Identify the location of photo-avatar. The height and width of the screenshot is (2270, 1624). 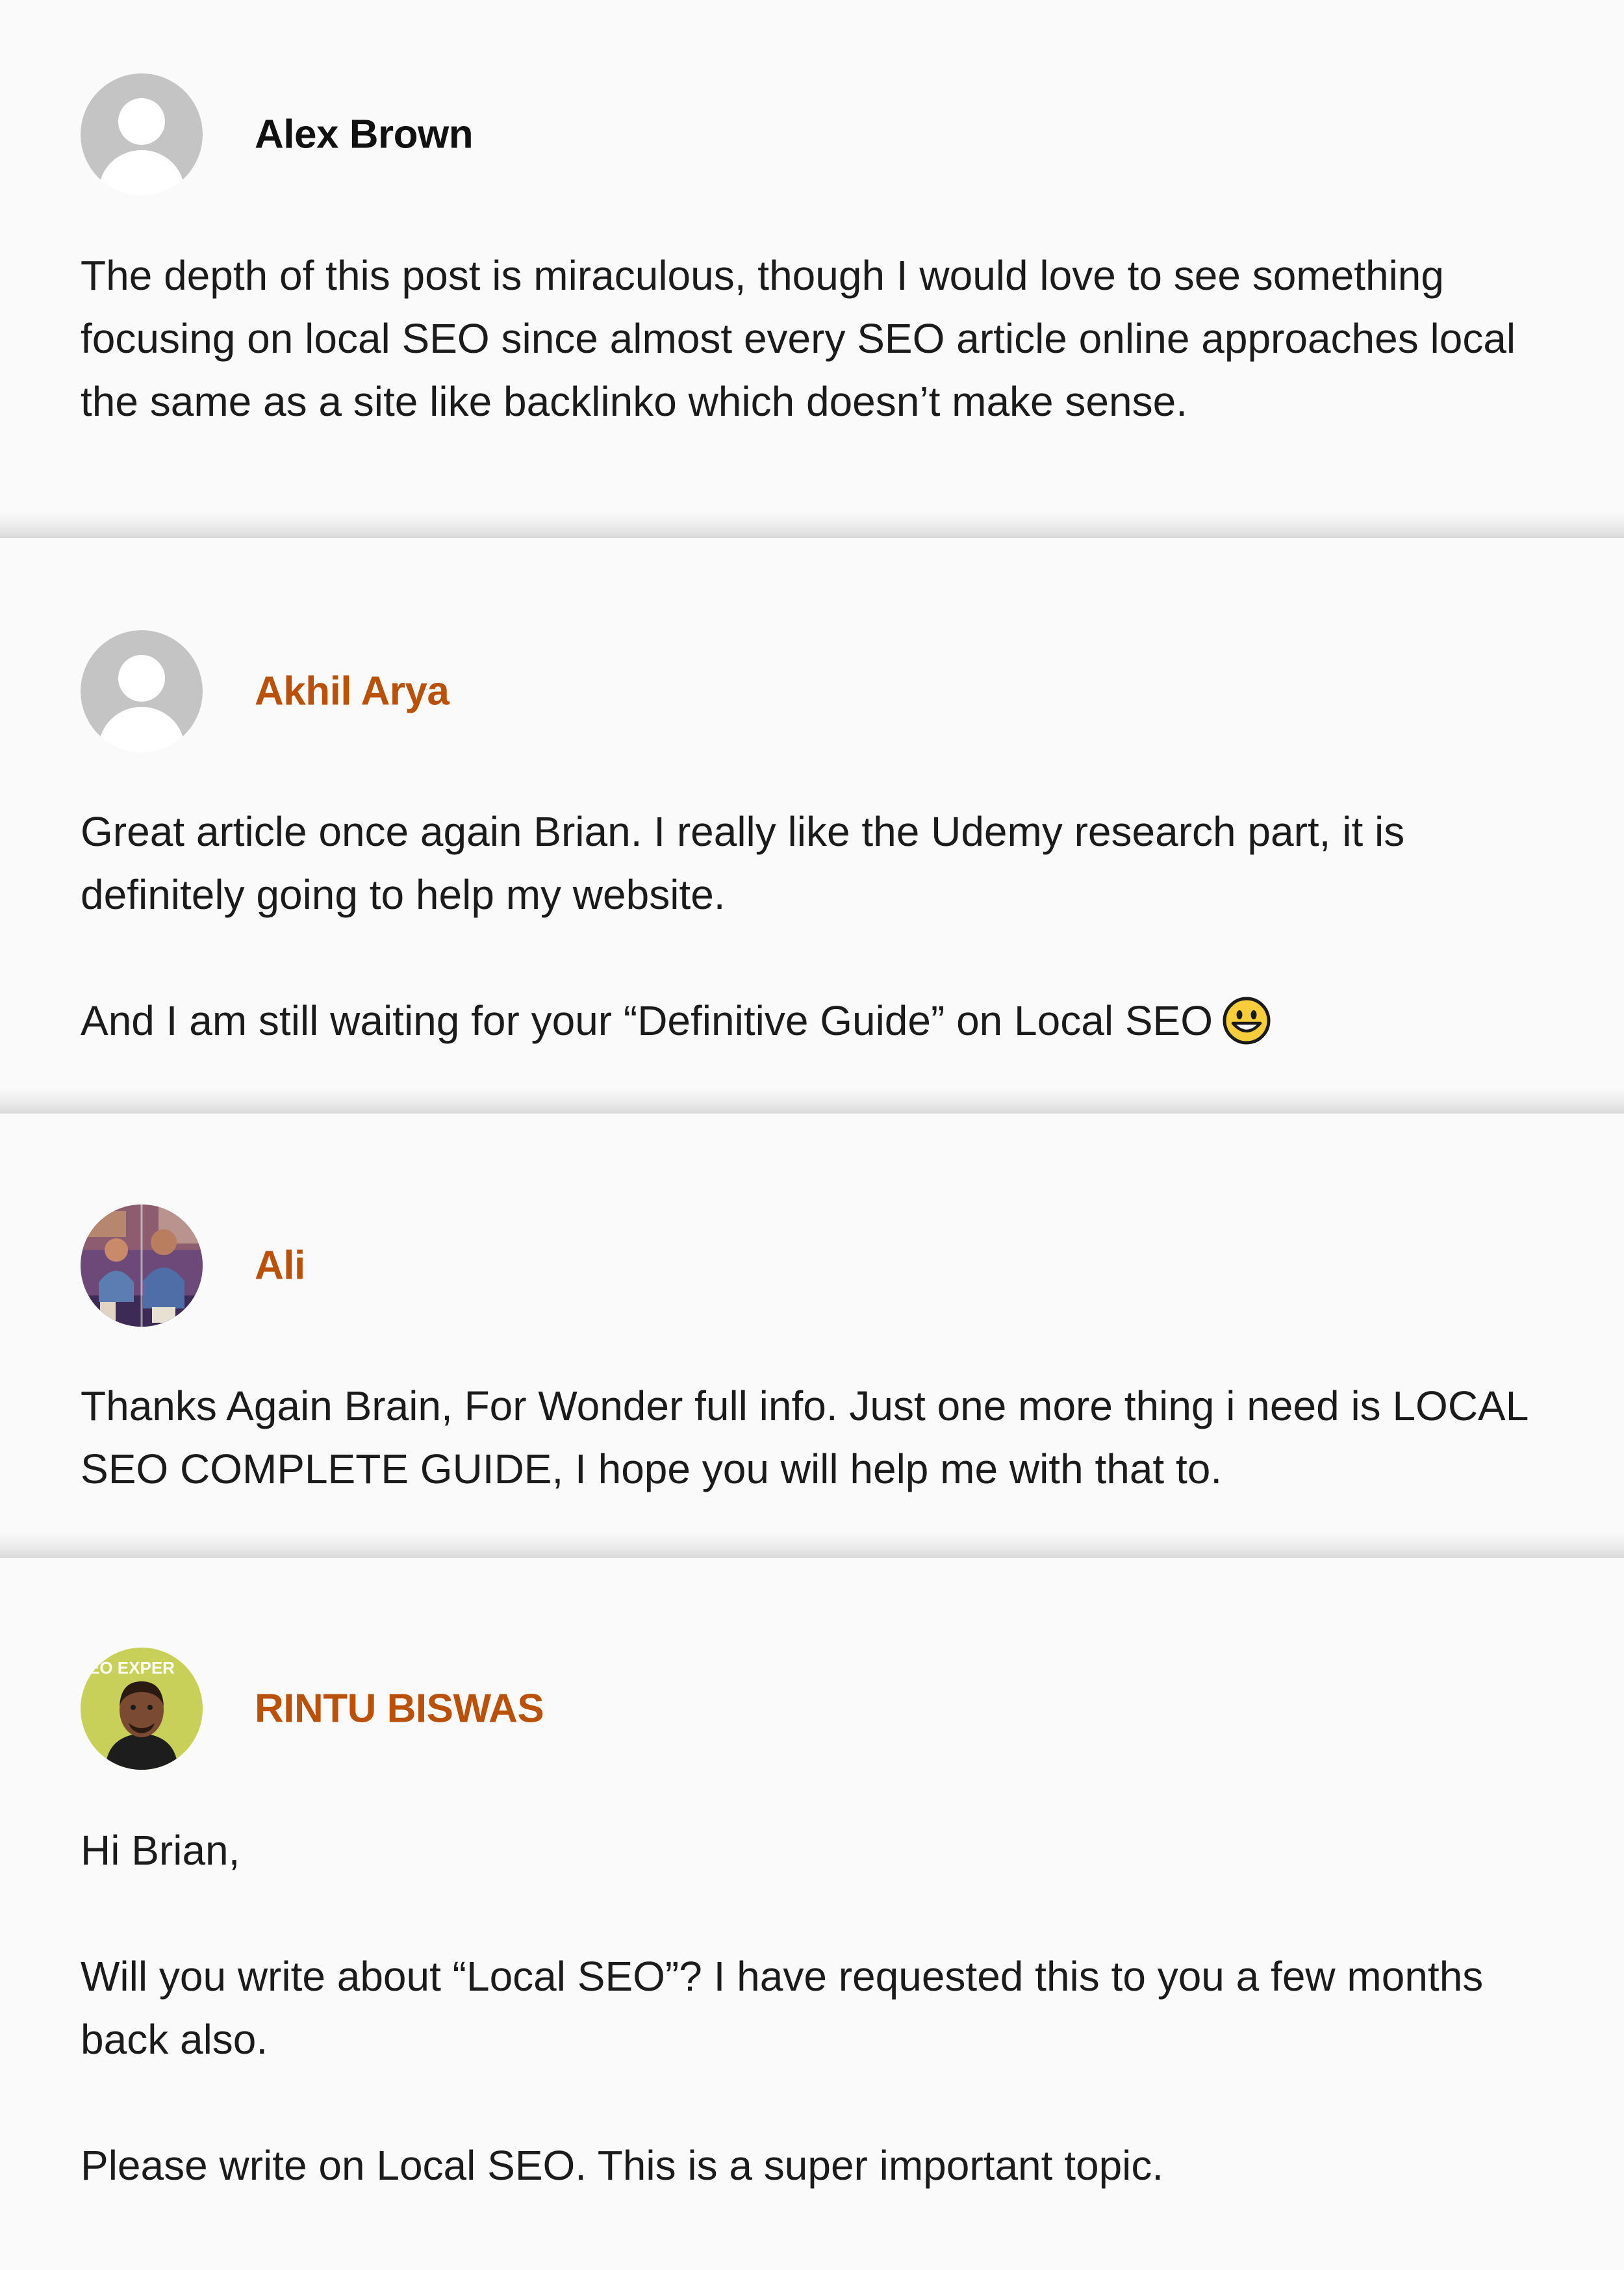
(142, 1266).